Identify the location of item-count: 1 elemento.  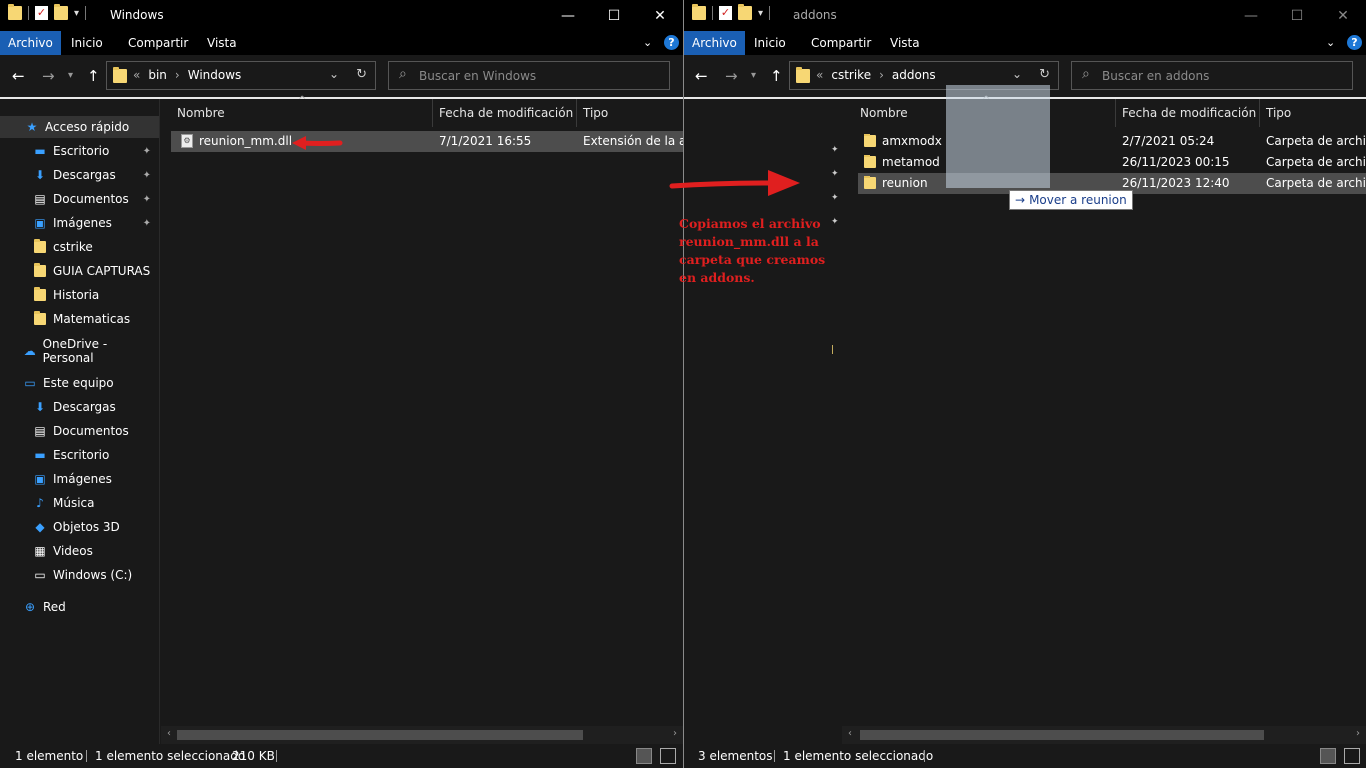
(49, 756).